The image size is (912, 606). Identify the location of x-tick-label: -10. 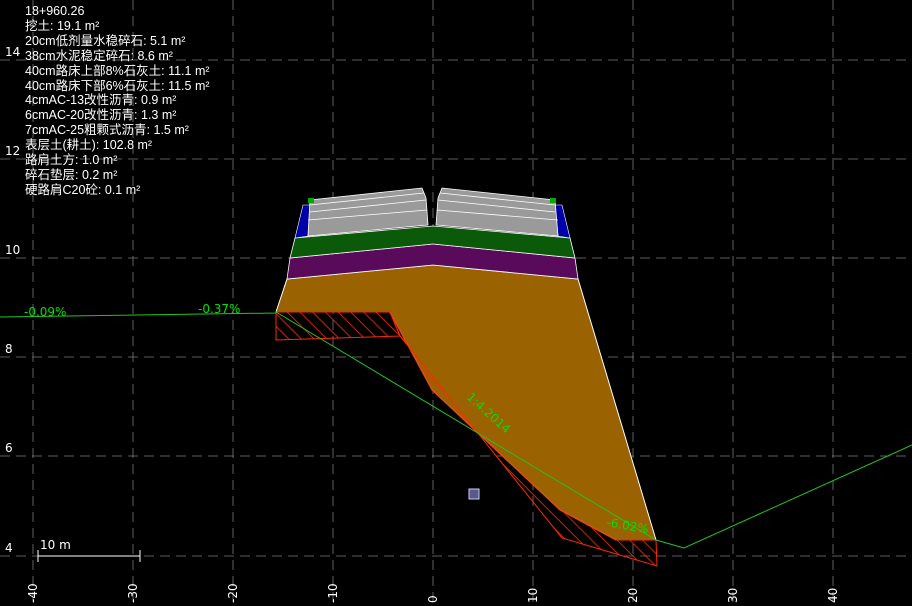
(333, 593).